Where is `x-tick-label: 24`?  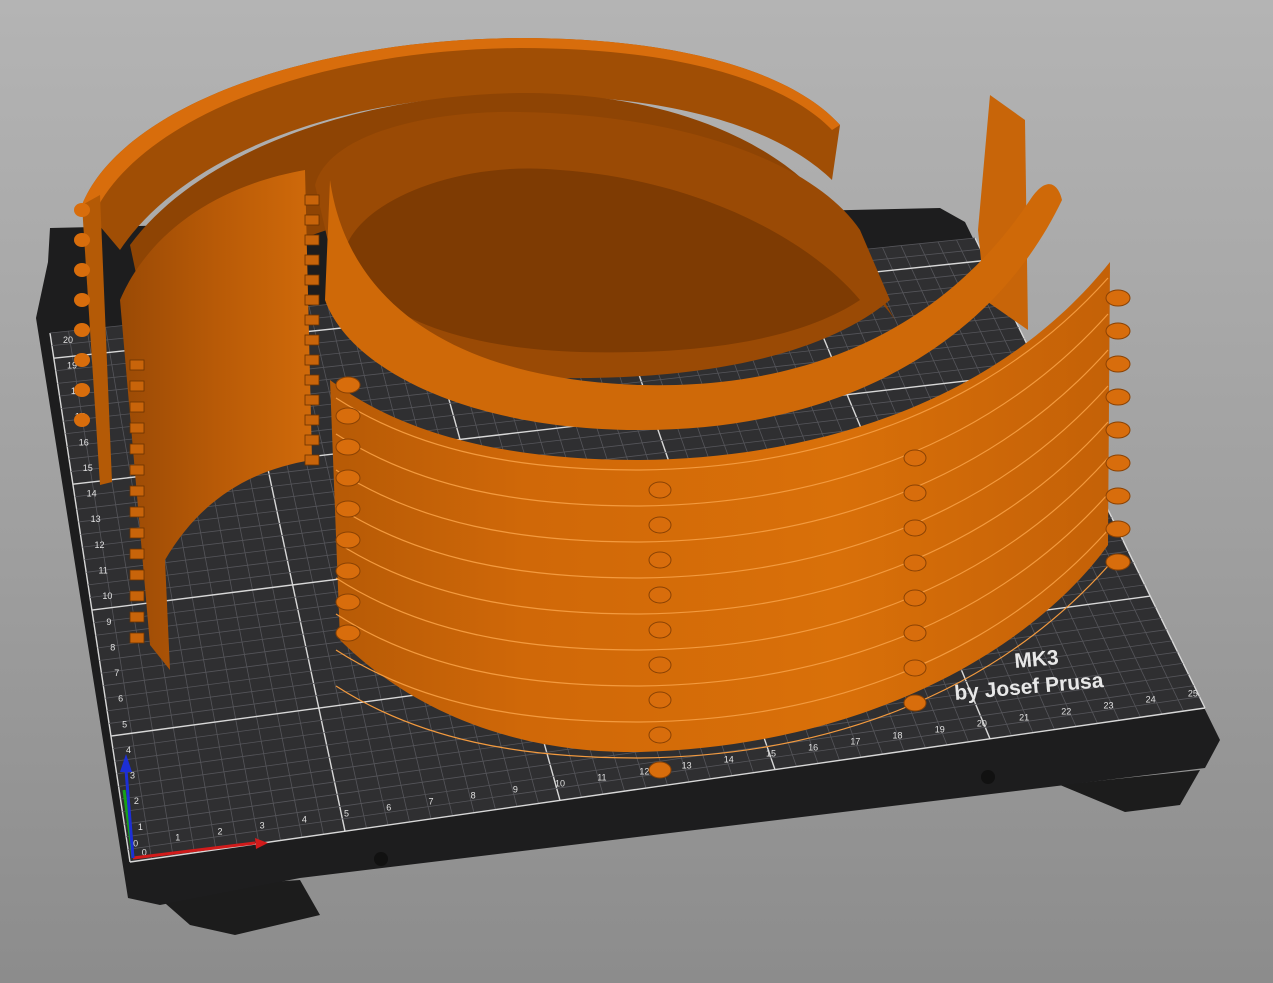 x-tick-label: 24 is located at coordinates (1151, 699).